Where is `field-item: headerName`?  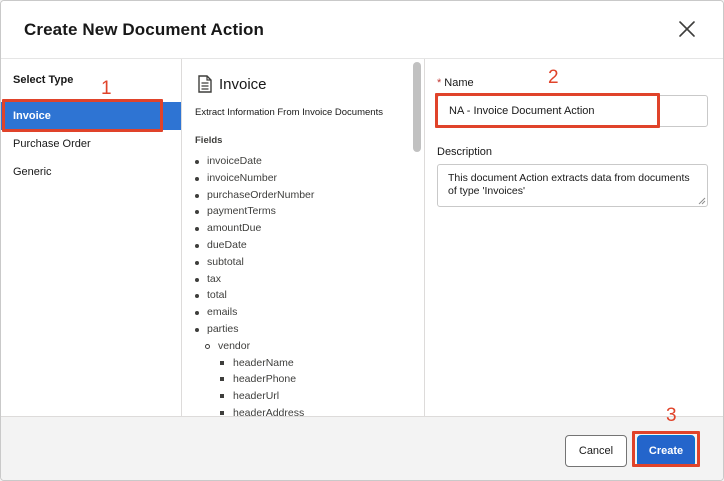
field-item: headerName is located at coordinates (299, 363).